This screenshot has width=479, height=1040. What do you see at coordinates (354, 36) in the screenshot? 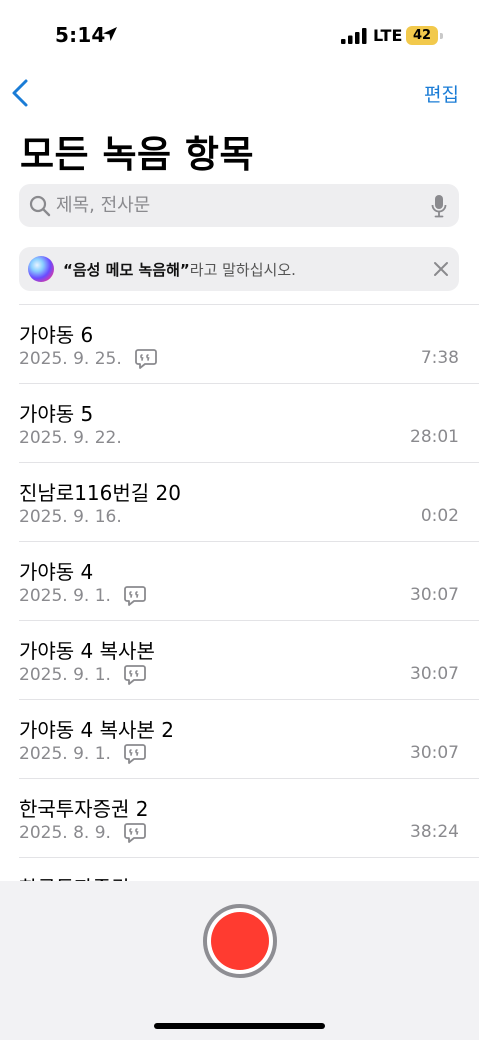
I see `cellular-signal-icon` at bounding box center [354, 36].